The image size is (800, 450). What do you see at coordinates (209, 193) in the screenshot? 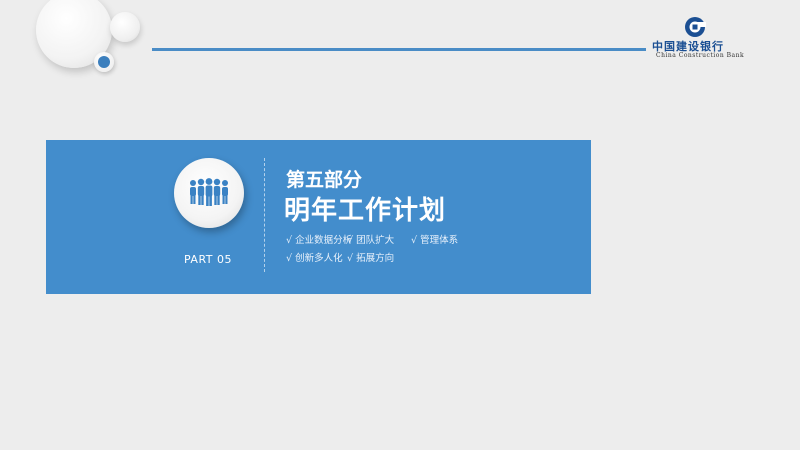
I see `people-badge` at bounding box center [209, 193].